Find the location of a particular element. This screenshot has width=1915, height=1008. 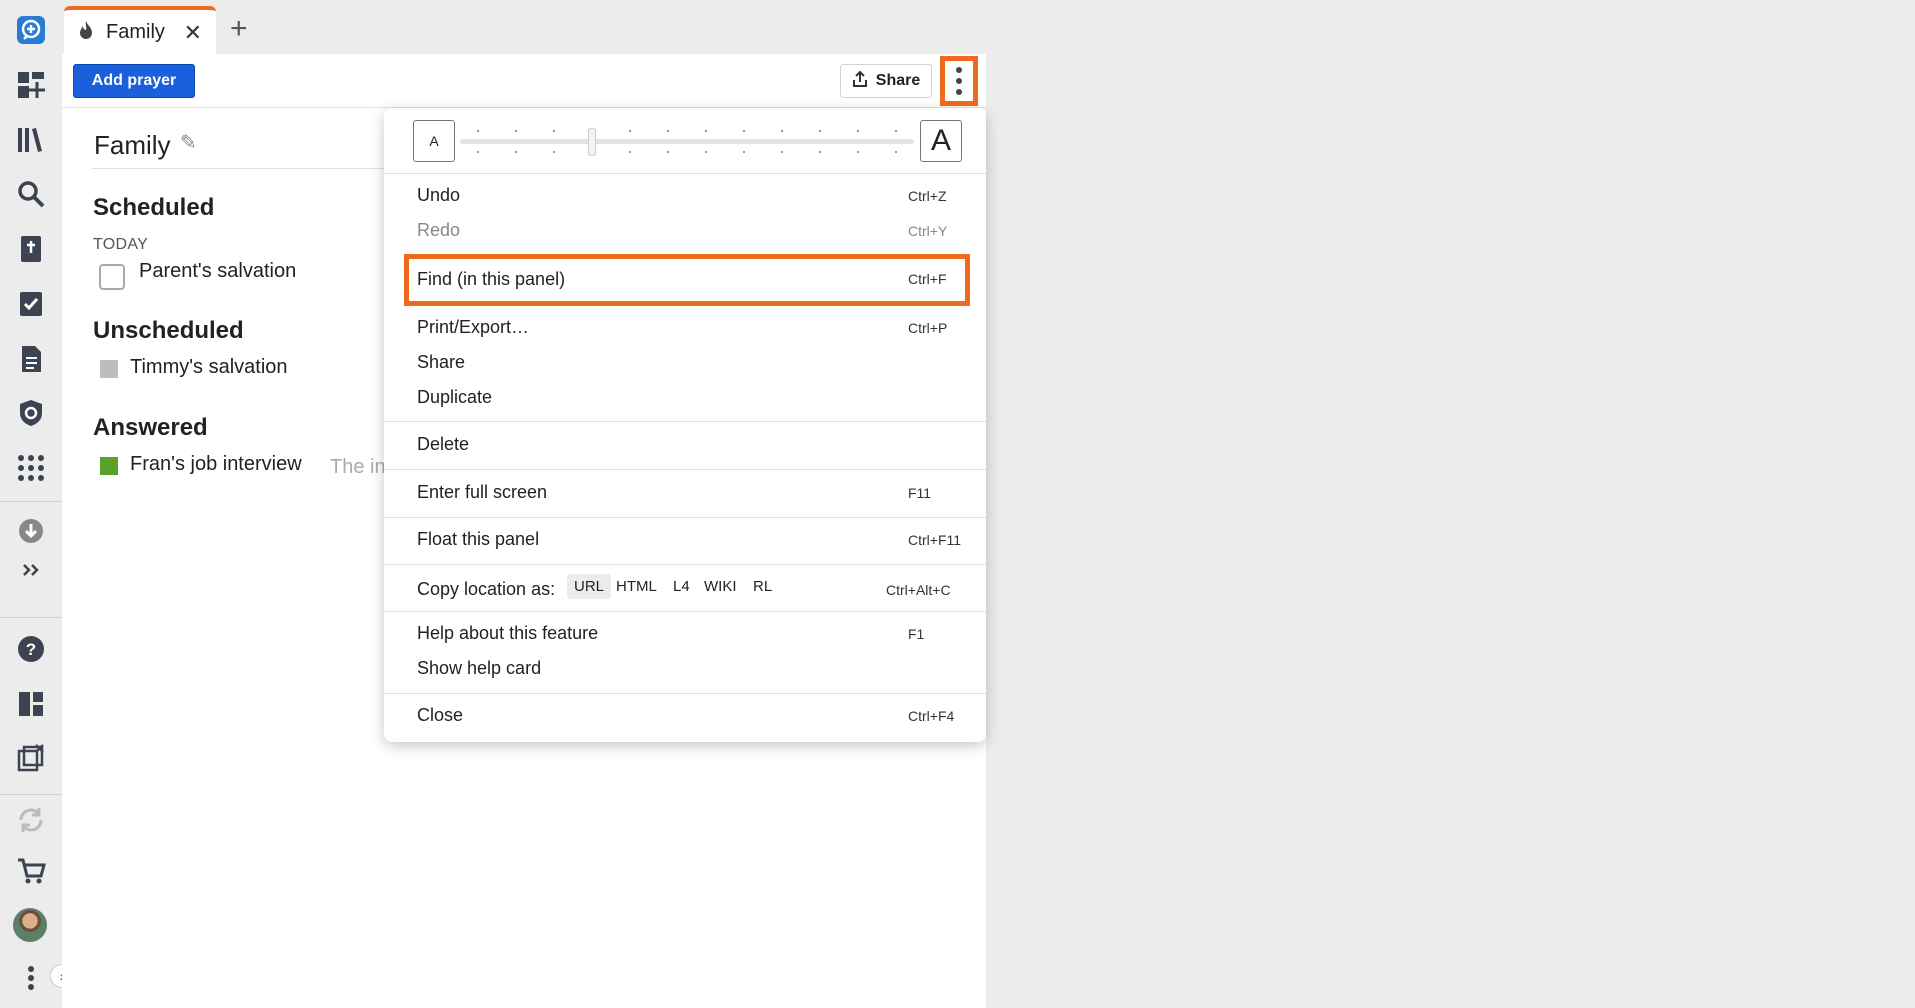

shortcut-copy-location: Ctrl+Alt+C is located at coordinates (918, 590).